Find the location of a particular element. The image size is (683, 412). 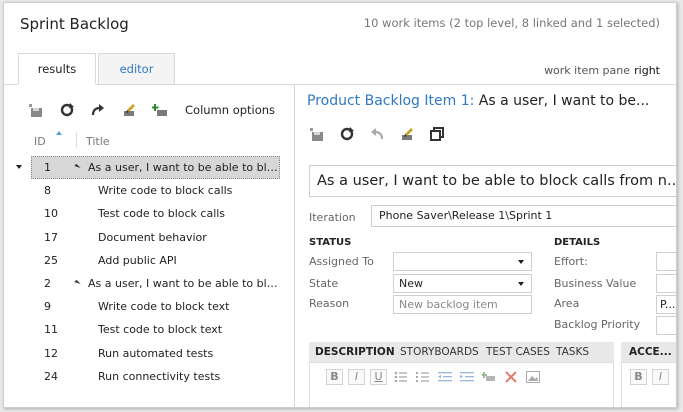

row-id: 17 is located at coordinates (51, 237).